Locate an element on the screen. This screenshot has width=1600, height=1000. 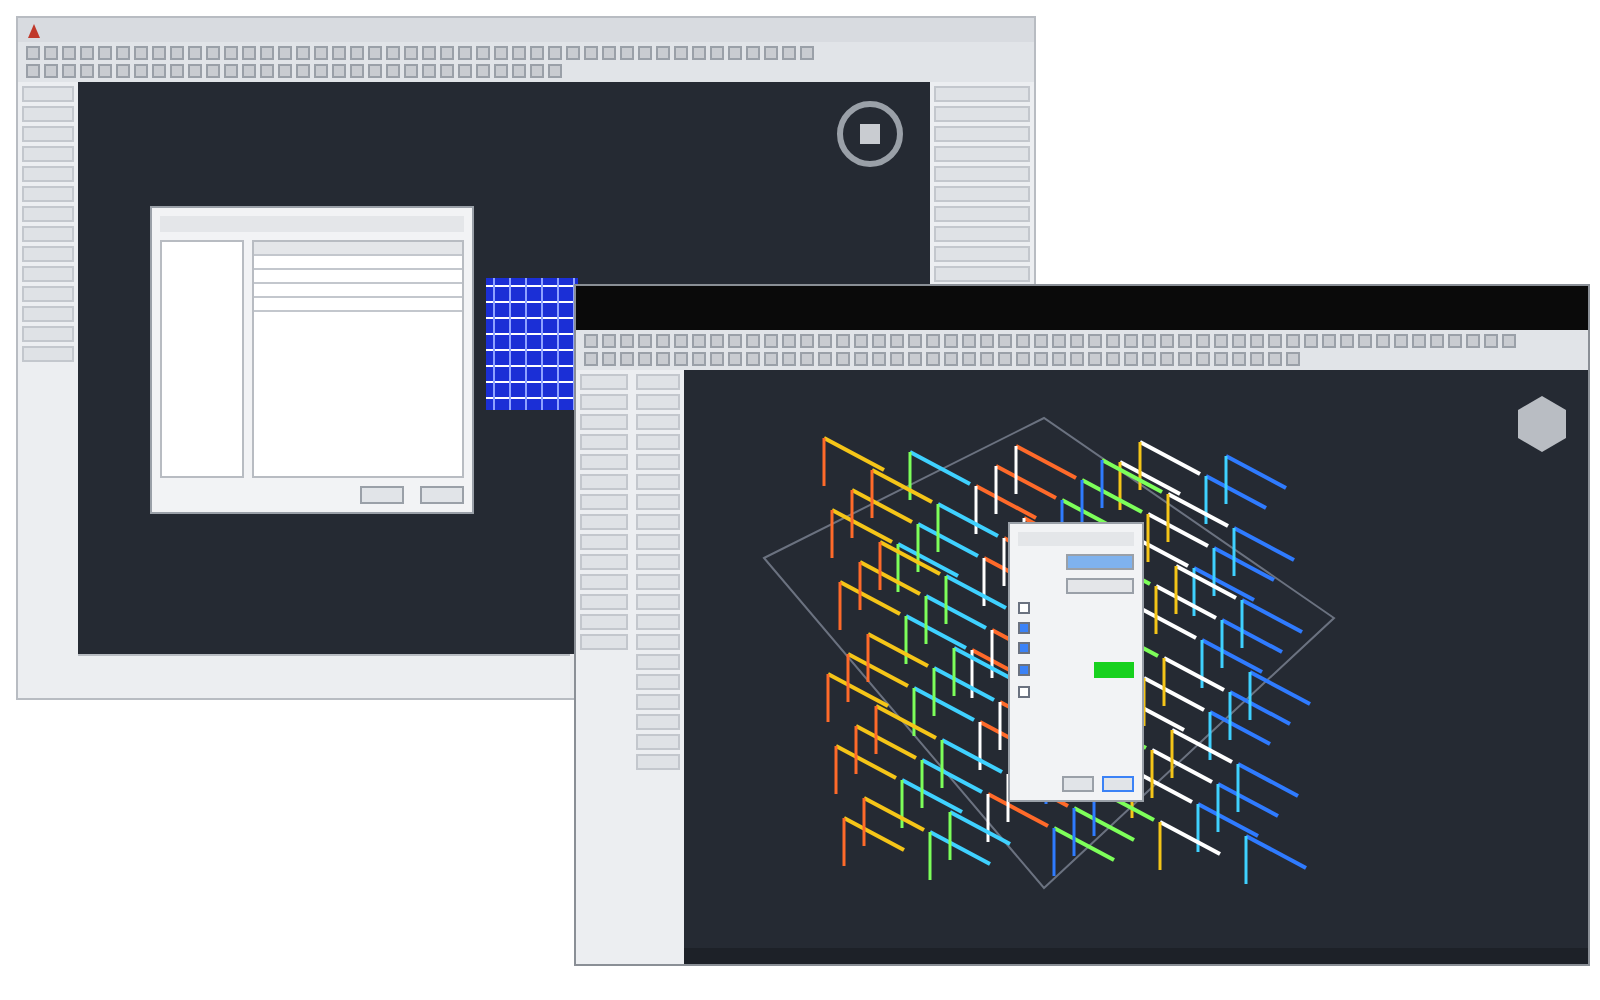
tree-panel is located at coordinates (202, 359).